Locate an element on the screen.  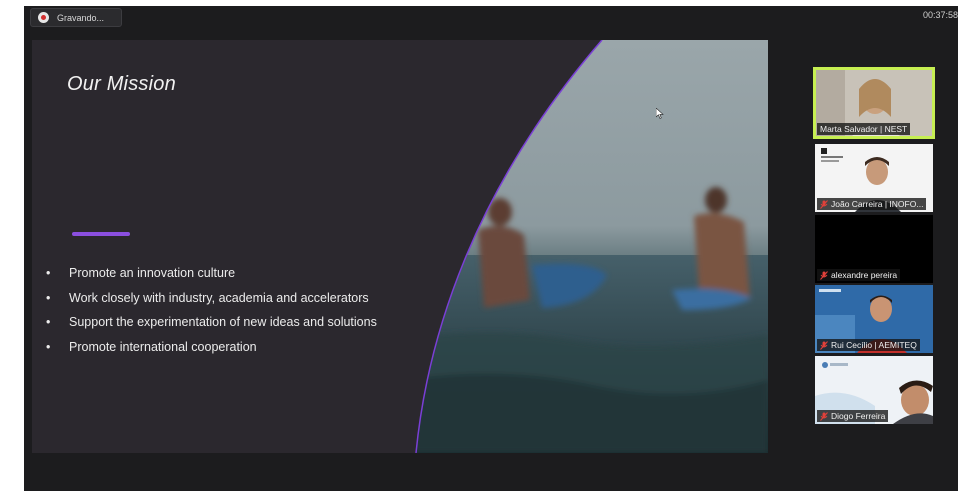
participant-name: Rui Cecílio | AEMITEQ is located at coordinates (874, 345).